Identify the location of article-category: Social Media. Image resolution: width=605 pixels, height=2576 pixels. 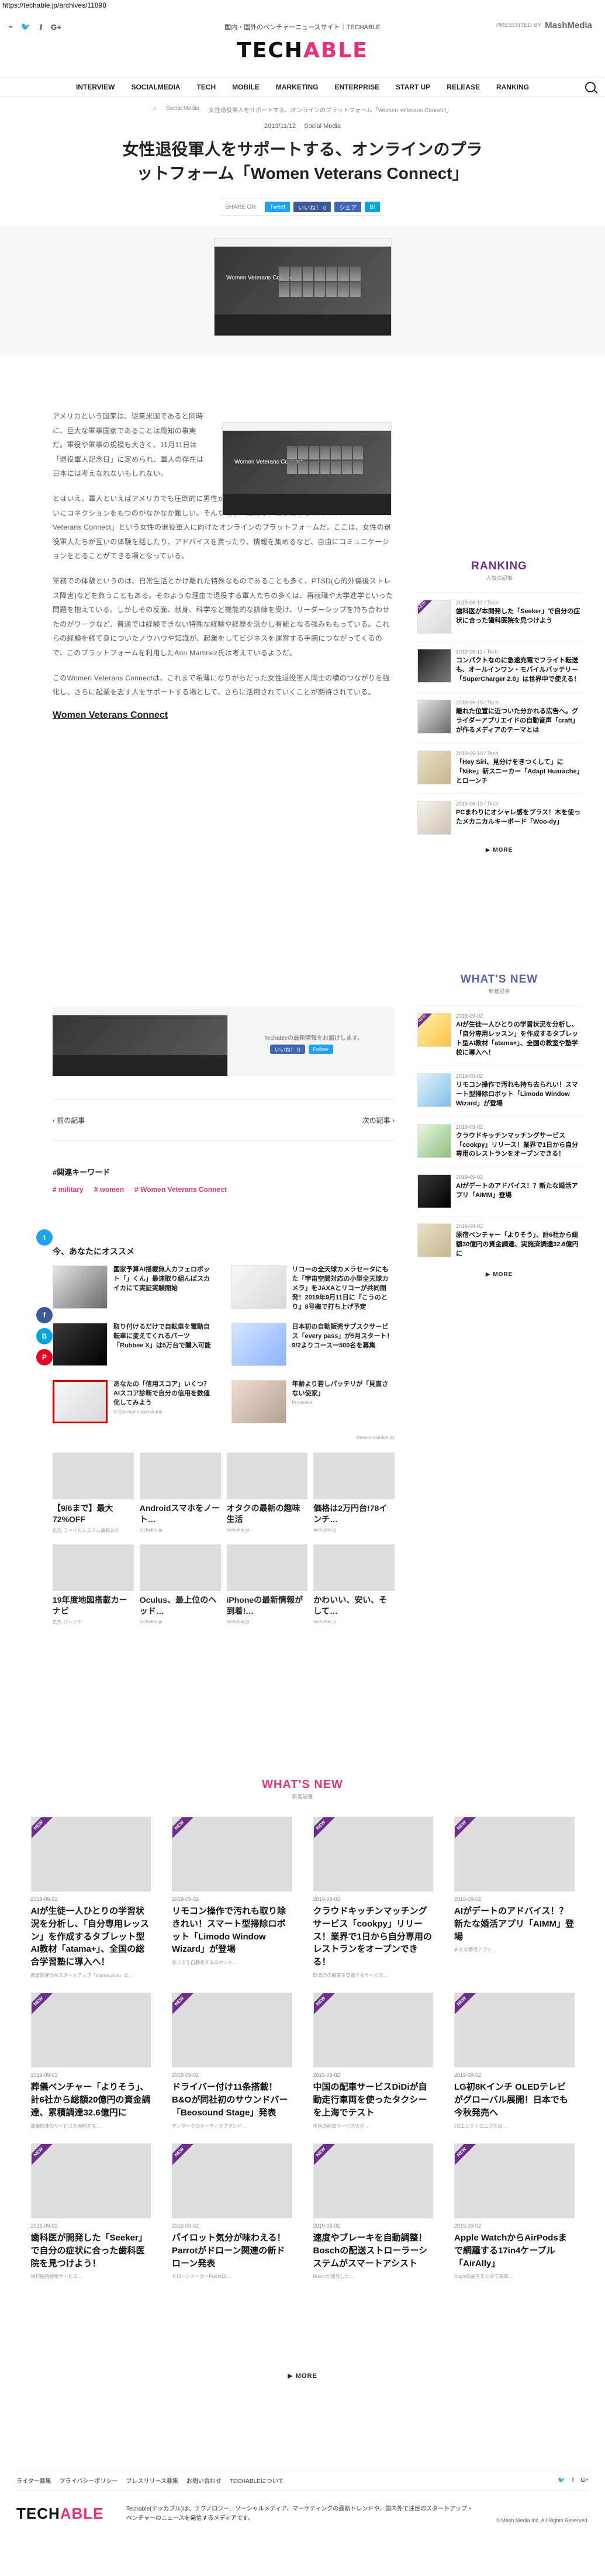
(323, 126).